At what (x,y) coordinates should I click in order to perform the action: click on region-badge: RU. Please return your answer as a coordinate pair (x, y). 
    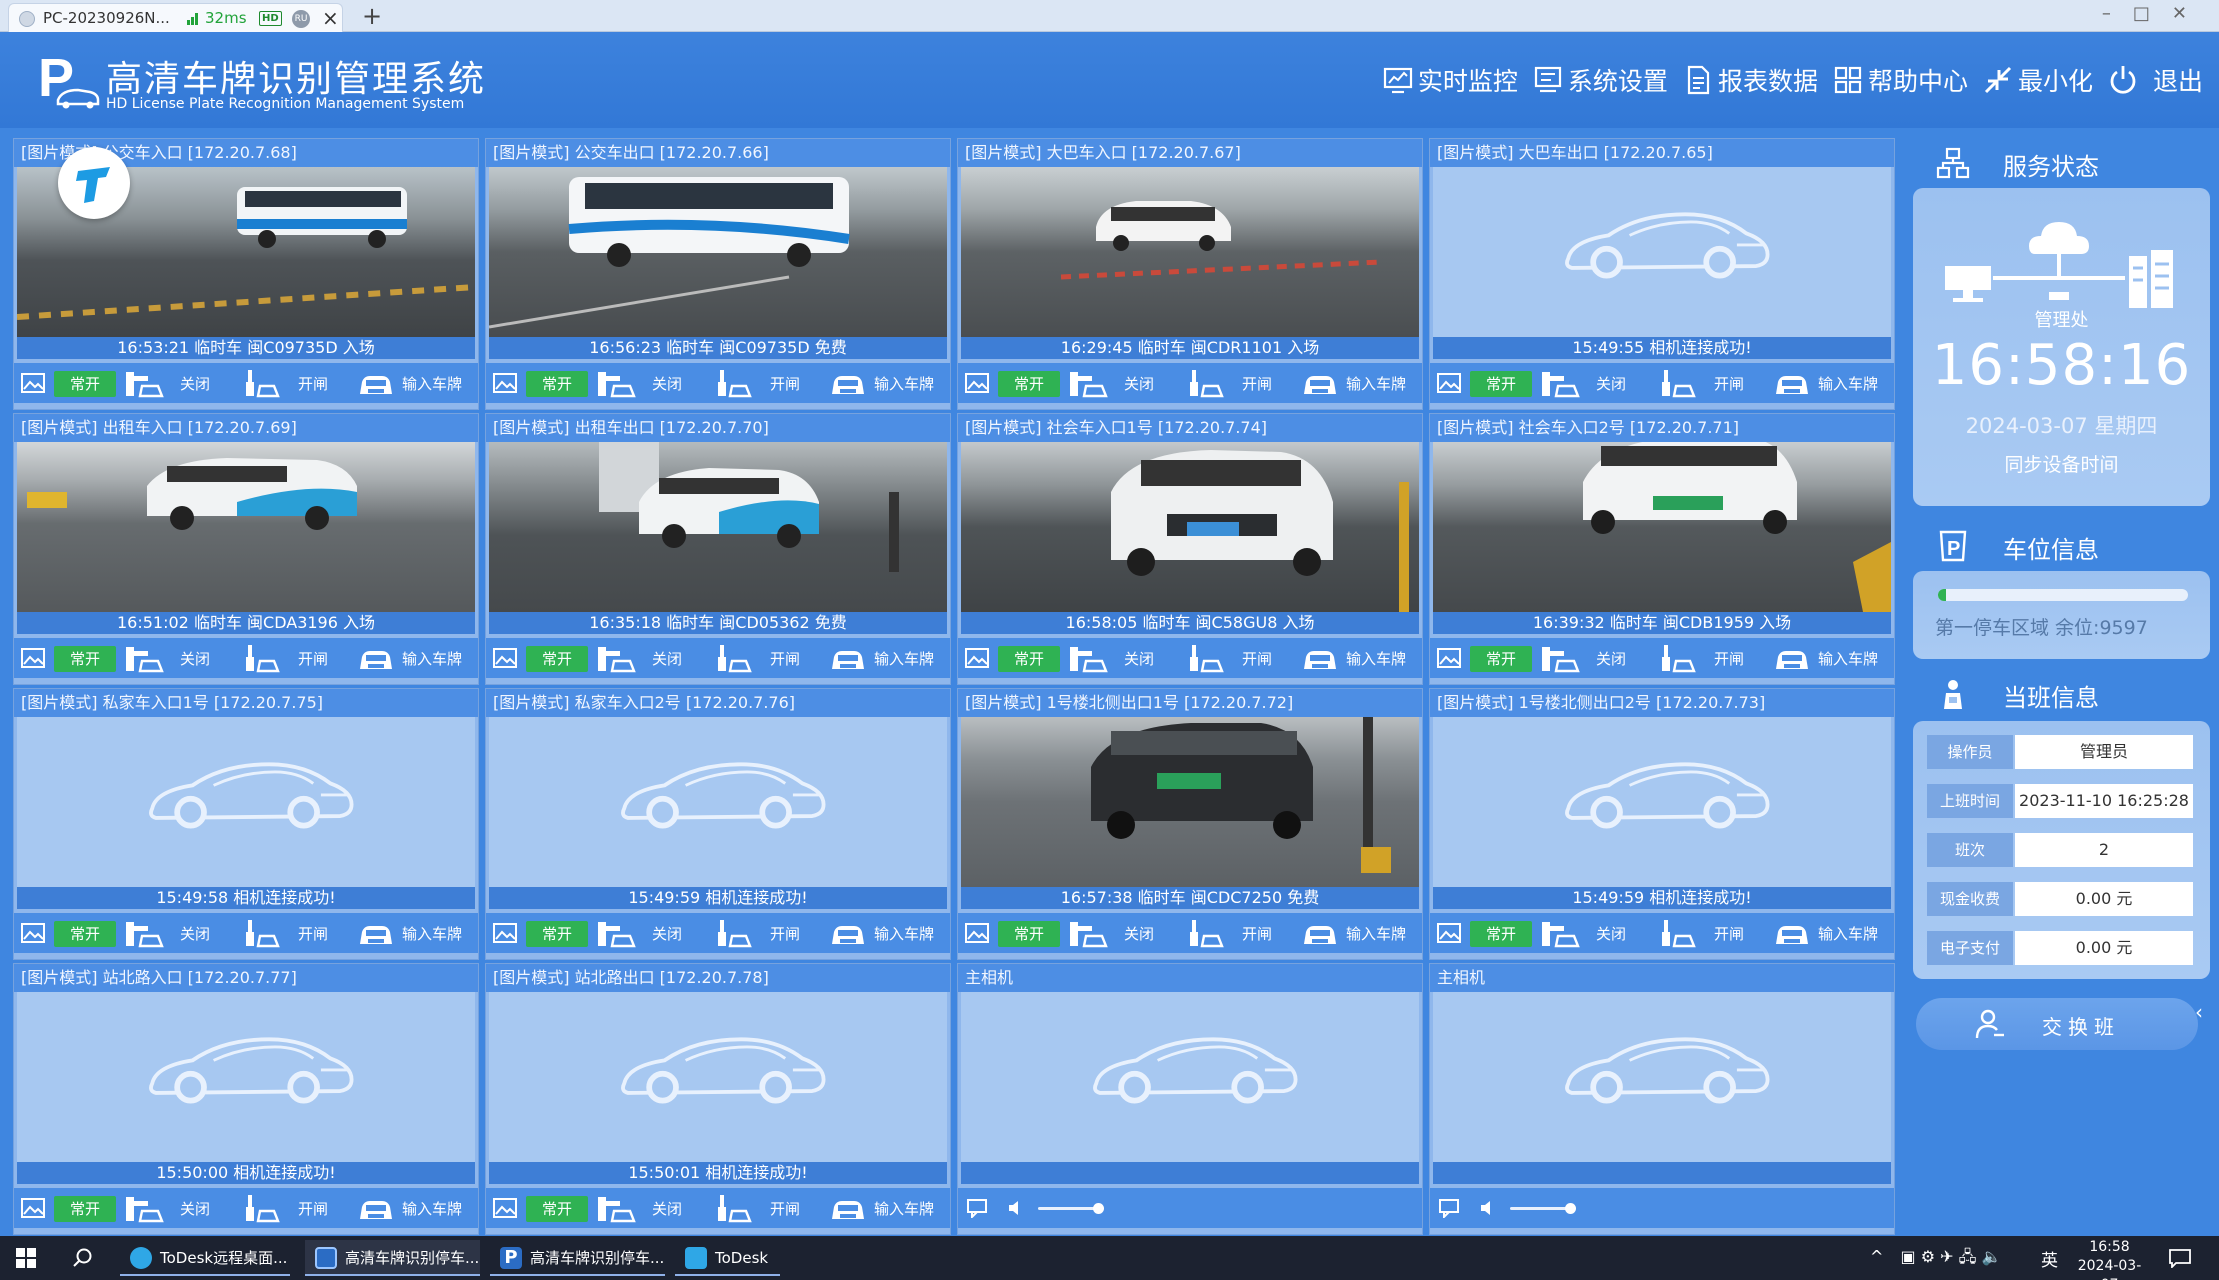
    Looking at the image, I should click on (301, 19).